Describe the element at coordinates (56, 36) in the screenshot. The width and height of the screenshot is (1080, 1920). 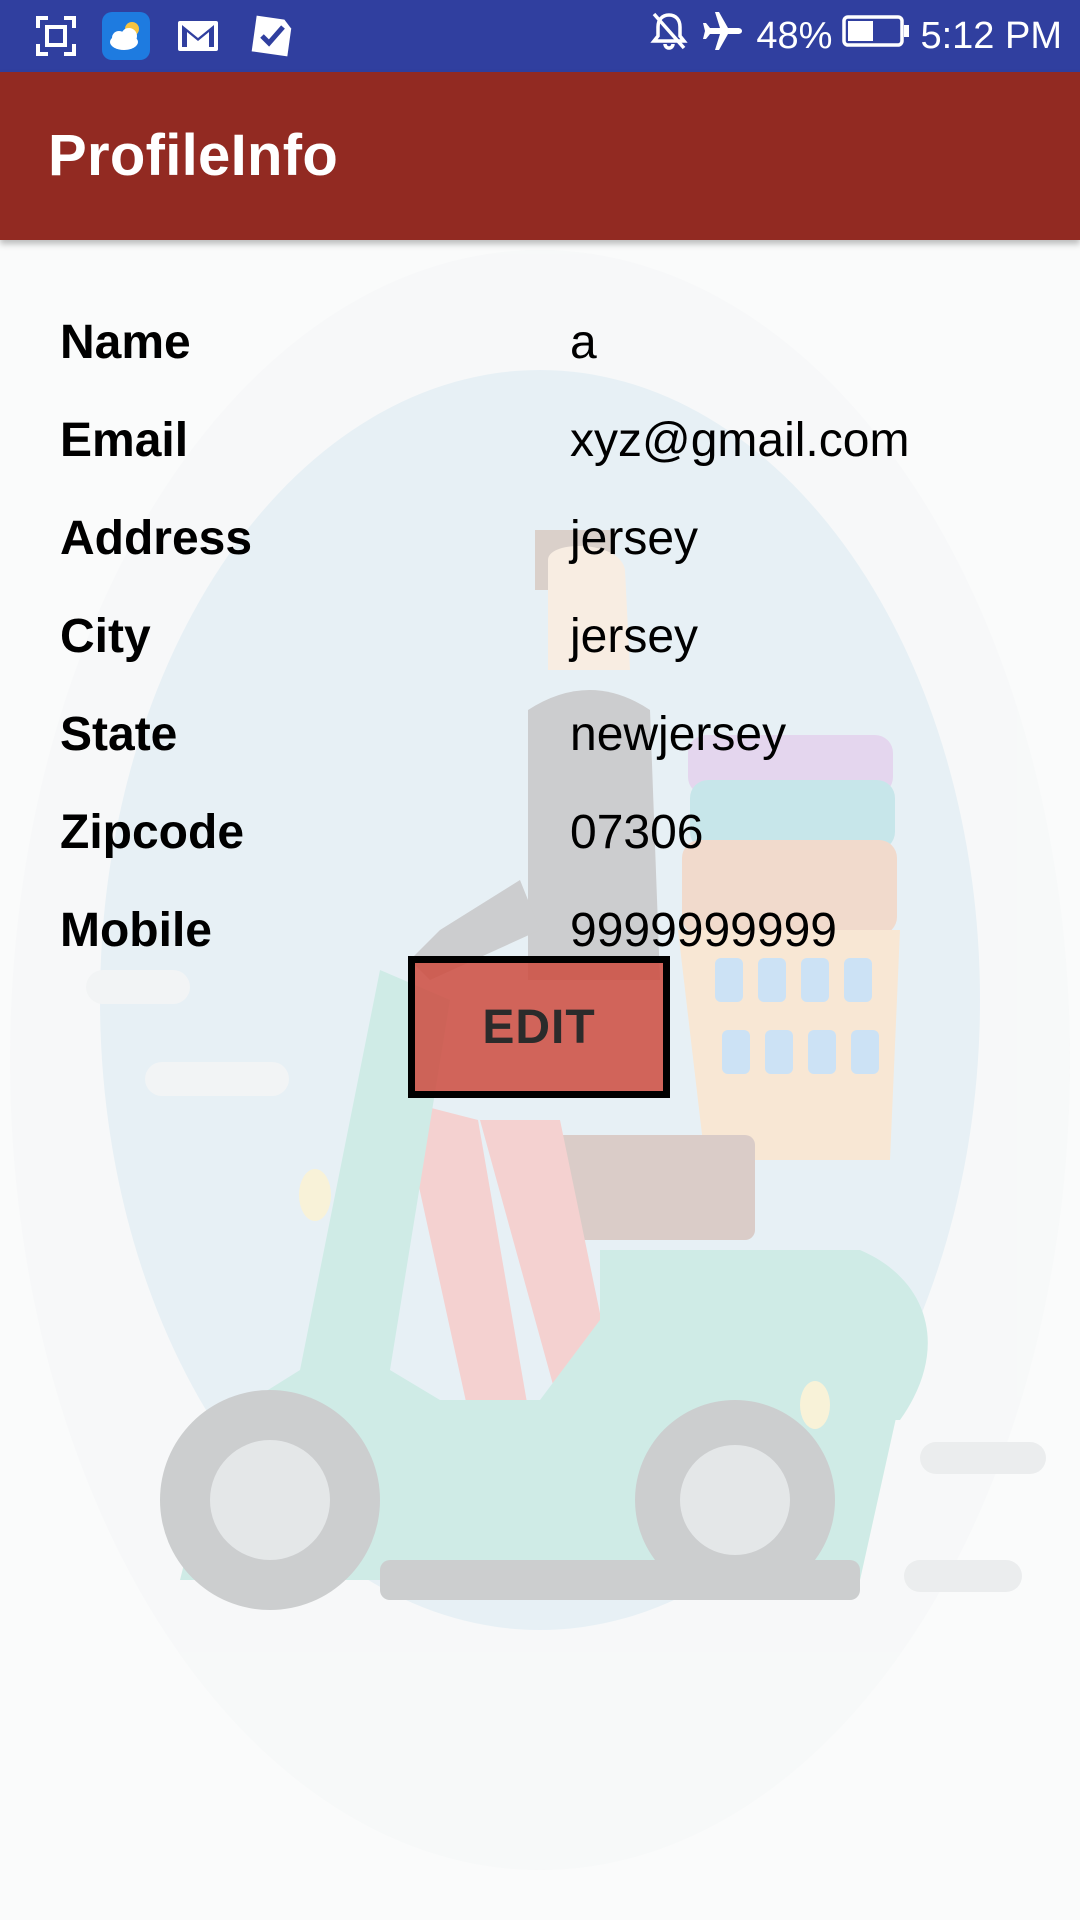
I see `screenshot-icon` at that location.